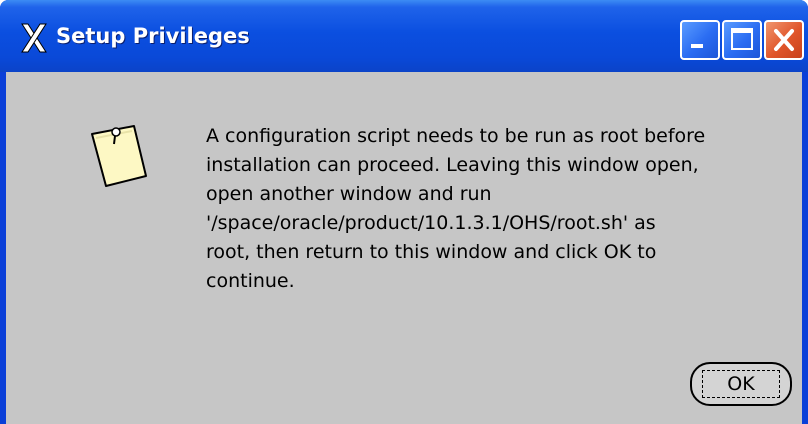 The width and height of the screenshot is (808, 424). I want to click on close-button, so click(784, 40).